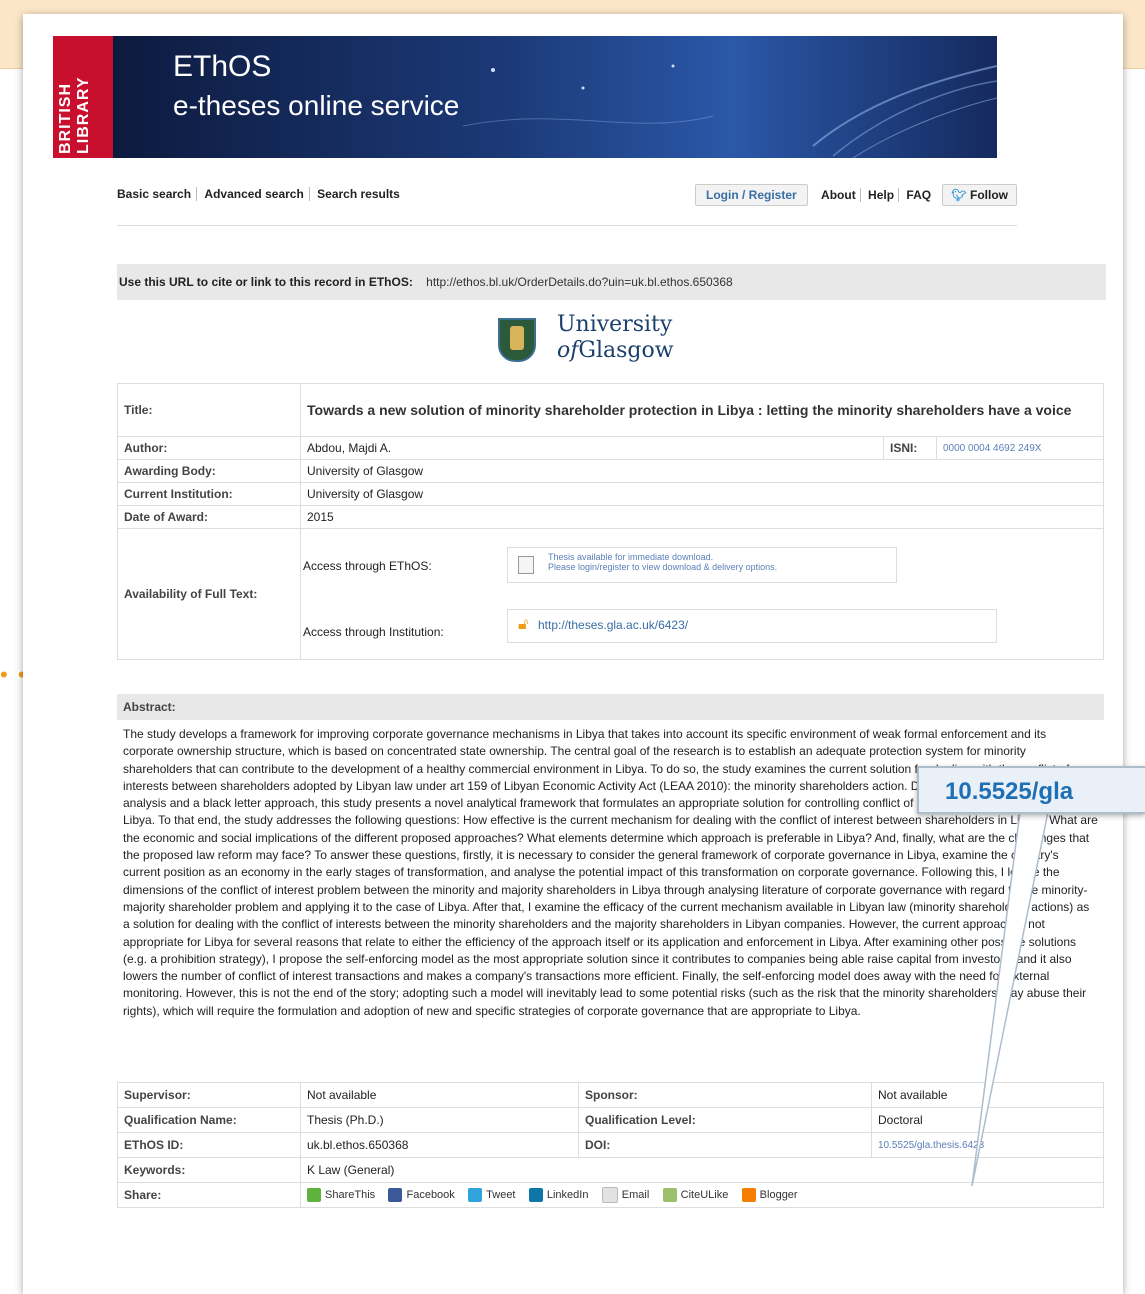 This screenshot has height=1294, width=1145. Describe the element at coordinates (748, 1195) in the screenshot. I see `blogger-icon` at that location.